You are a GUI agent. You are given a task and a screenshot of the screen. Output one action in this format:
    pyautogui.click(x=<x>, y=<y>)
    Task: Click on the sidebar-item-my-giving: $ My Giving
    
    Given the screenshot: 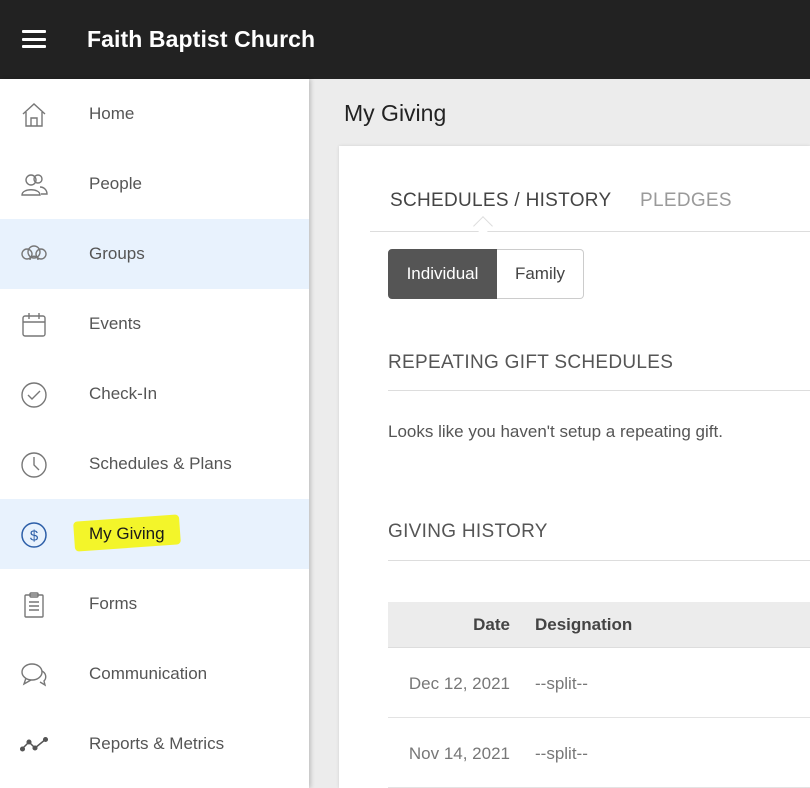 What is the action you would take?
    pyautogui.click(x=154, y=534)
    